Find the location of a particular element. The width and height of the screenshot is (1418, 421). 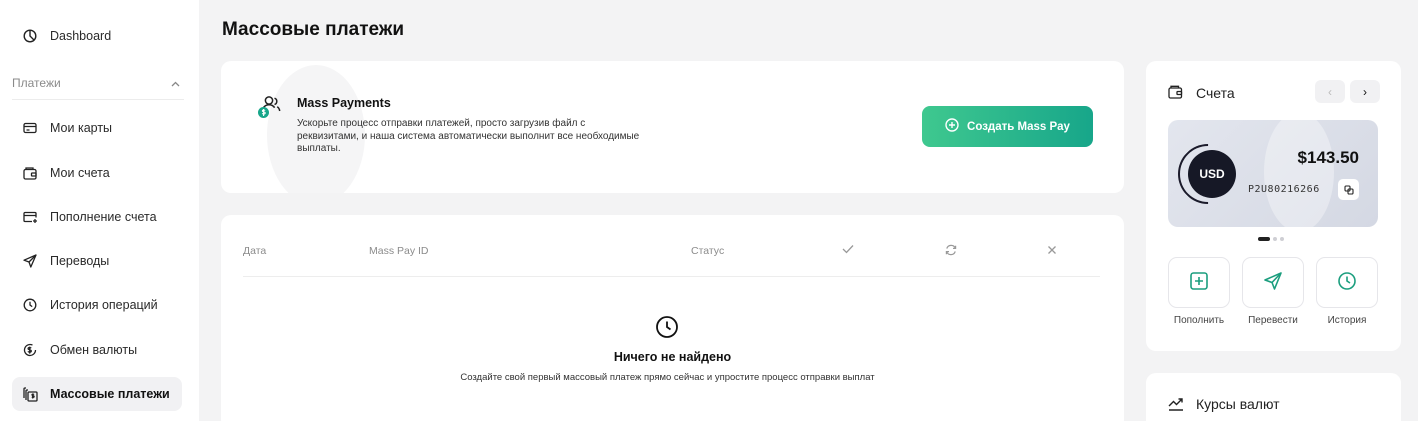

accounts-widget: Счета ‹ › USD $143.50 P2U80216266 Пополн is located at coordinates (1273, 206).